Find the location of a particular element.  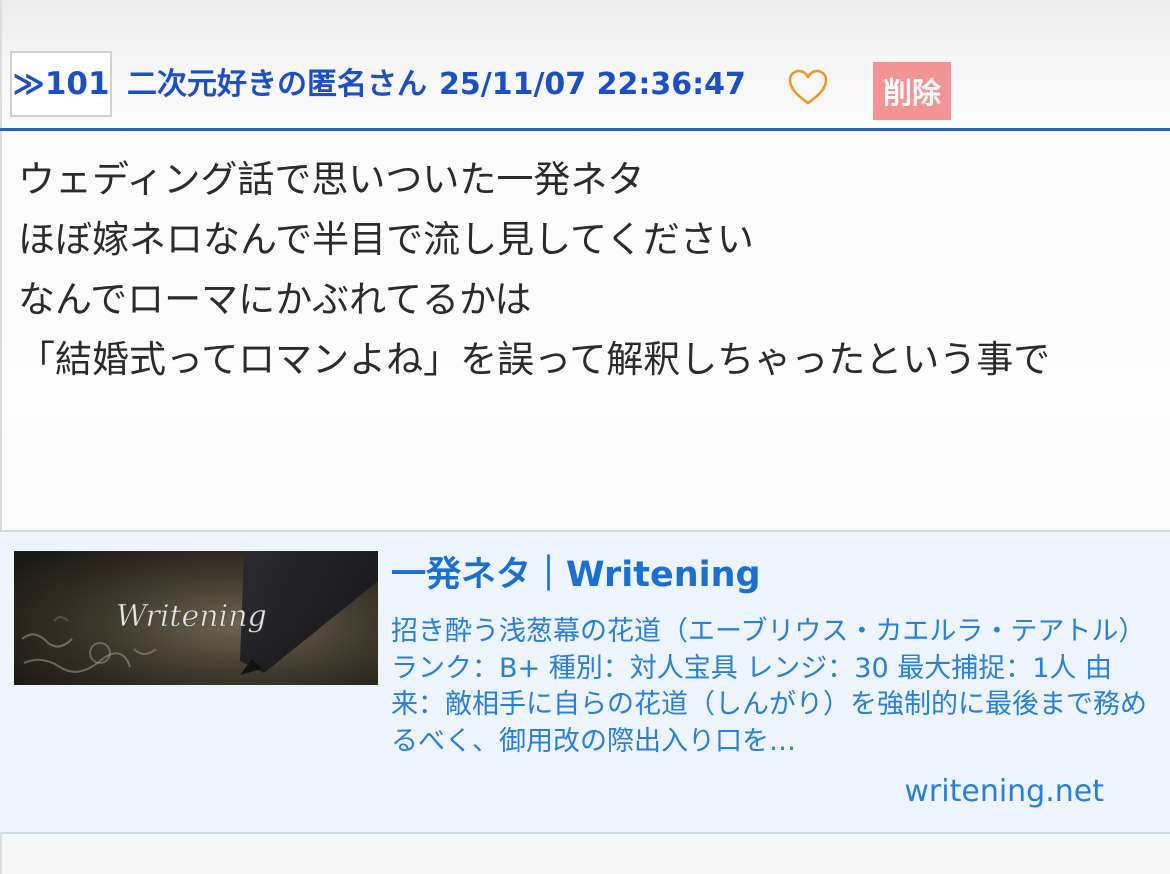

thumbnail-wordmark: Writening is located at coordinates (191, 616).